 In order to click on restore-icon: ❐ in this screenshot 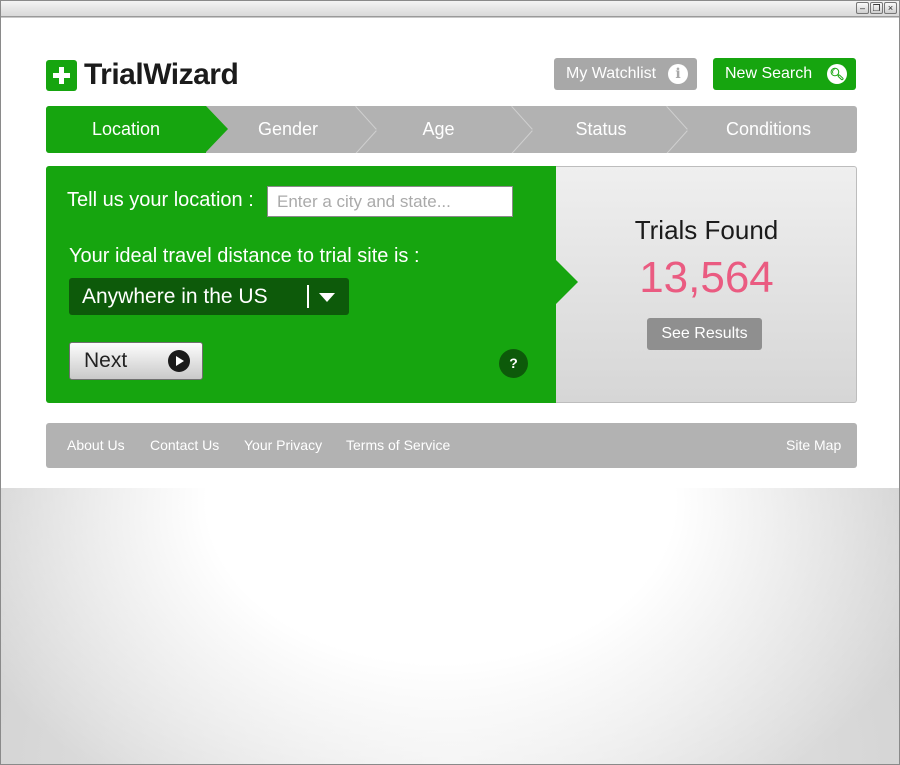, I will do `click(876, 8)`.